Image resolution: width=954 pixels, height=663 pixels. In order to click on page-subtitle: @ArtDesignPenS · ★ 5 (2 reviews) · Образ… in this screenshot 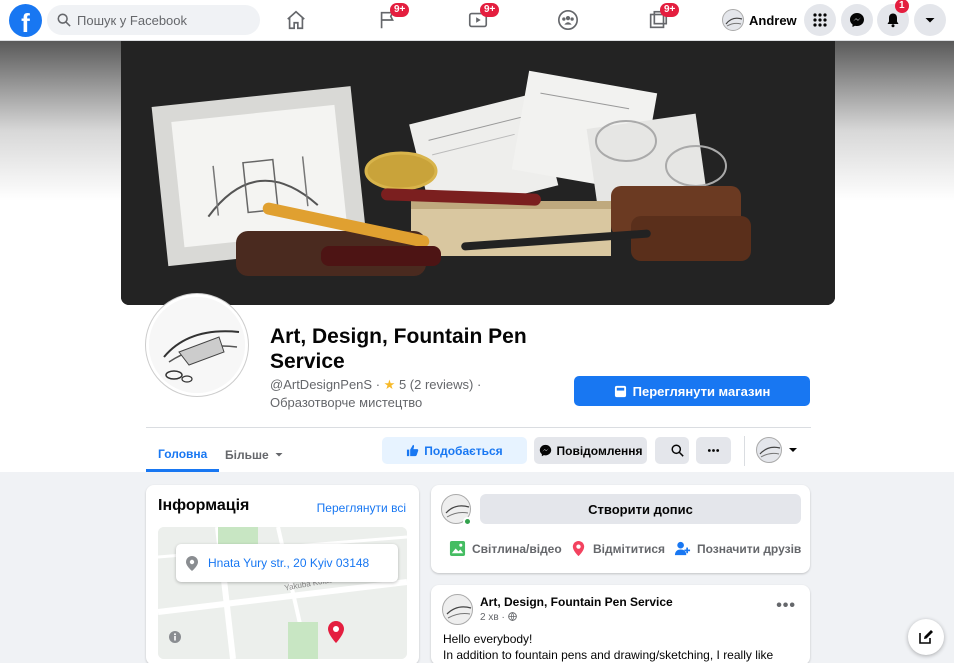, I will do `click(376, 393)`.